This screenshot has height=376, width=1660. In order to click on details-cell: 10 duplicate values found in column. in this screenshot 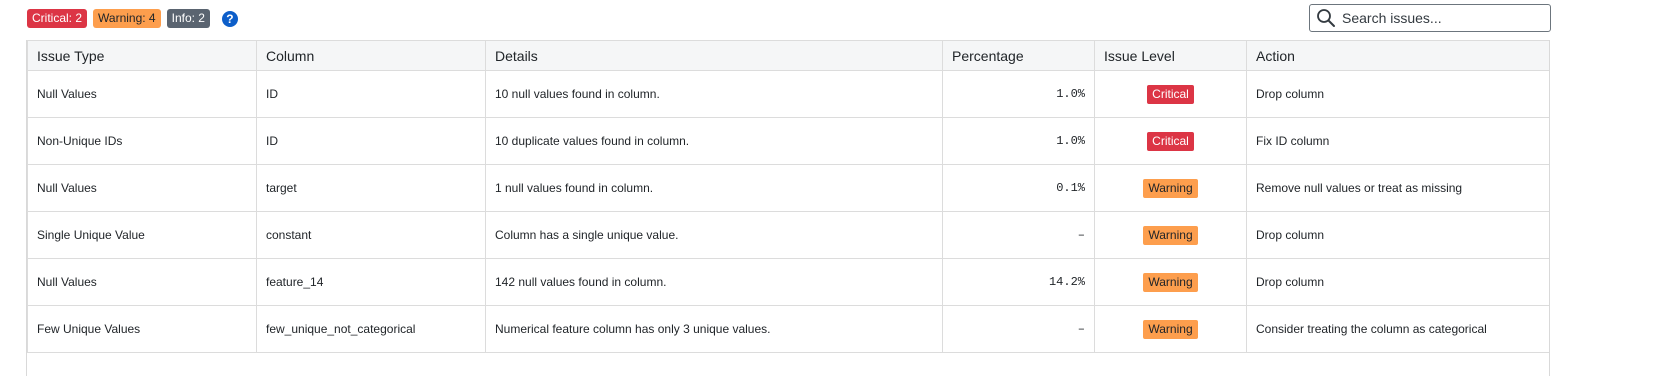, I will do `click(714, 141)`.